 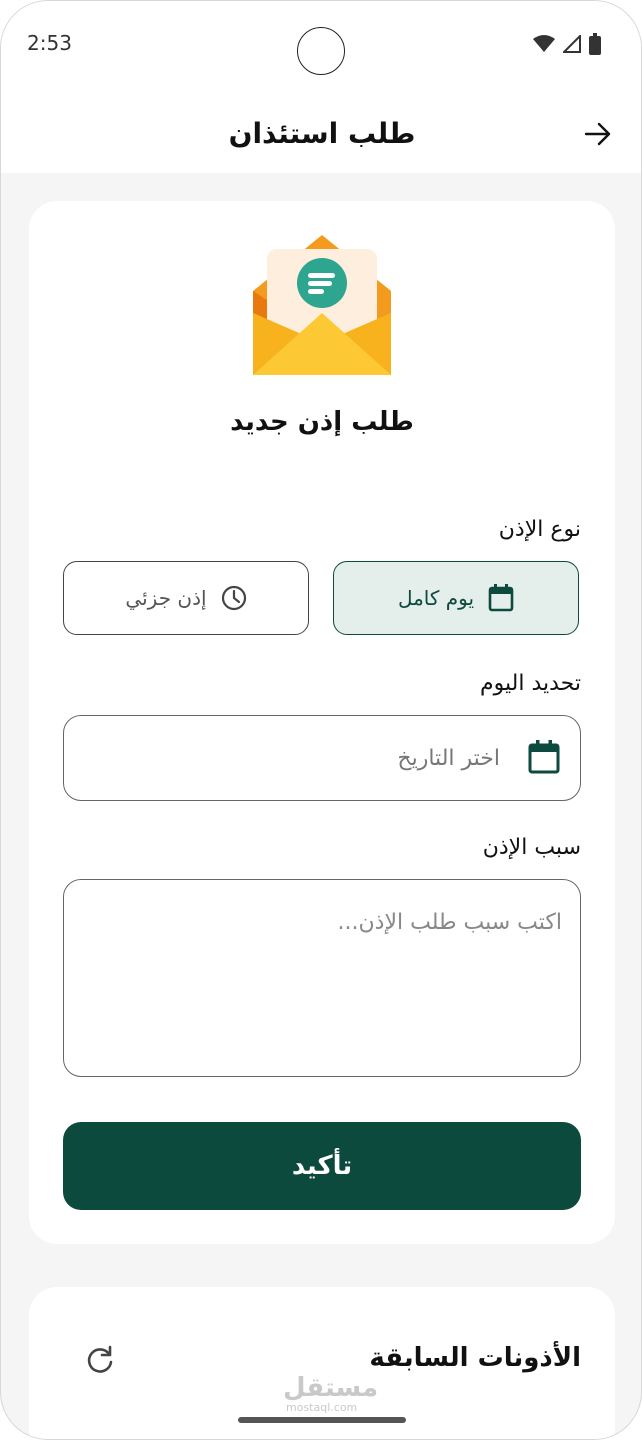 What do you see at coordinates (448, 758) in the screenshot?
I see `date-placeholder: اختر التاريخ` at bounding box center [448, 758].